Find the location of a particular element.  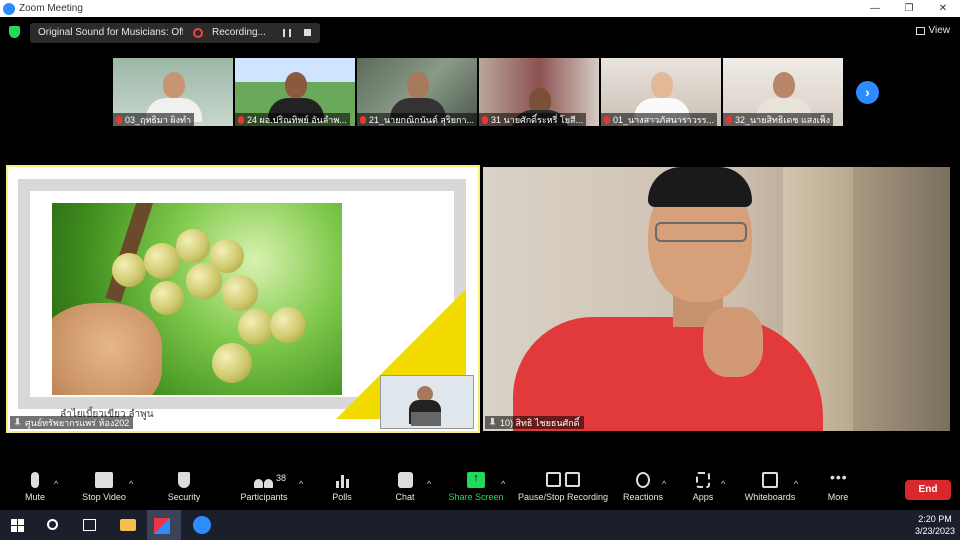

pause-stop-recording-icon is located at coordinates (563, 480).